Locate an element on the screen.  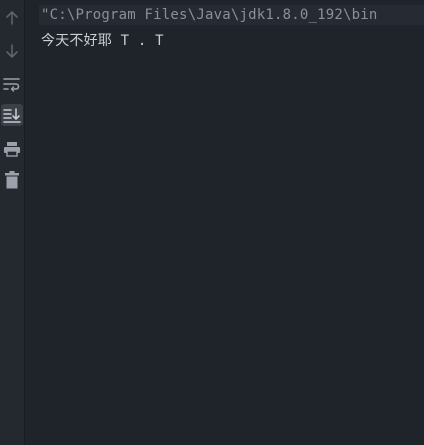
clear-all-button is located at coordinates (12, 180).